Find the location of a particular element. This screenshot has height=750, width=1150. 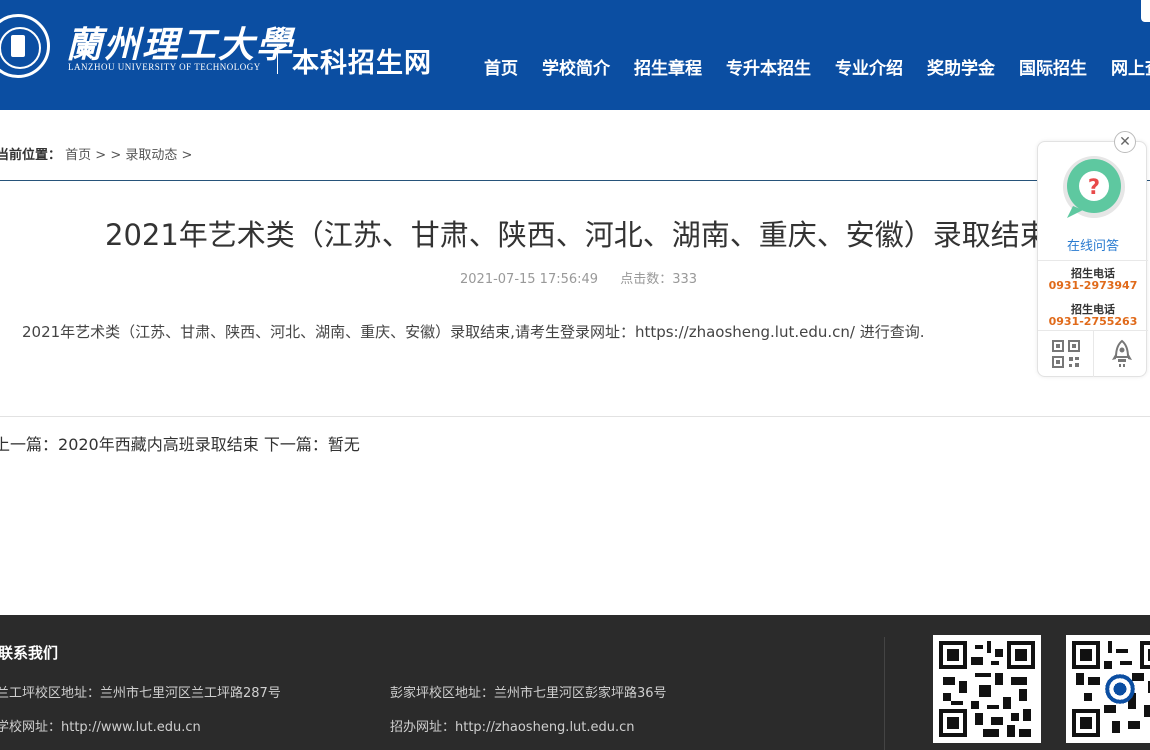

university-logo-text: 蘭州理工大學 is located at coordinates (180, 42).